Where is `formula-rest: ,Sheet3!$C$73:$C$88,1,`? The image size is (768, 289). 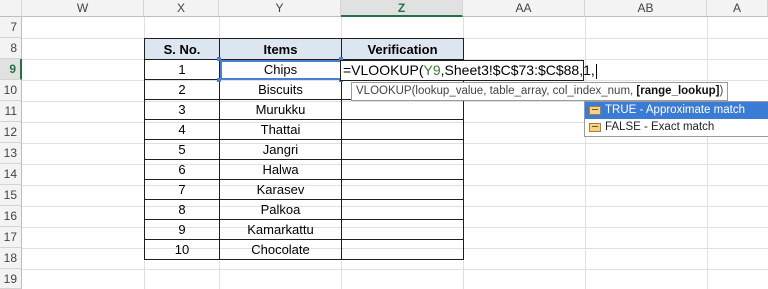
formula-rest: ,Sheet3!$C$73:$C$88,1, is located at coordinates (517, 70).